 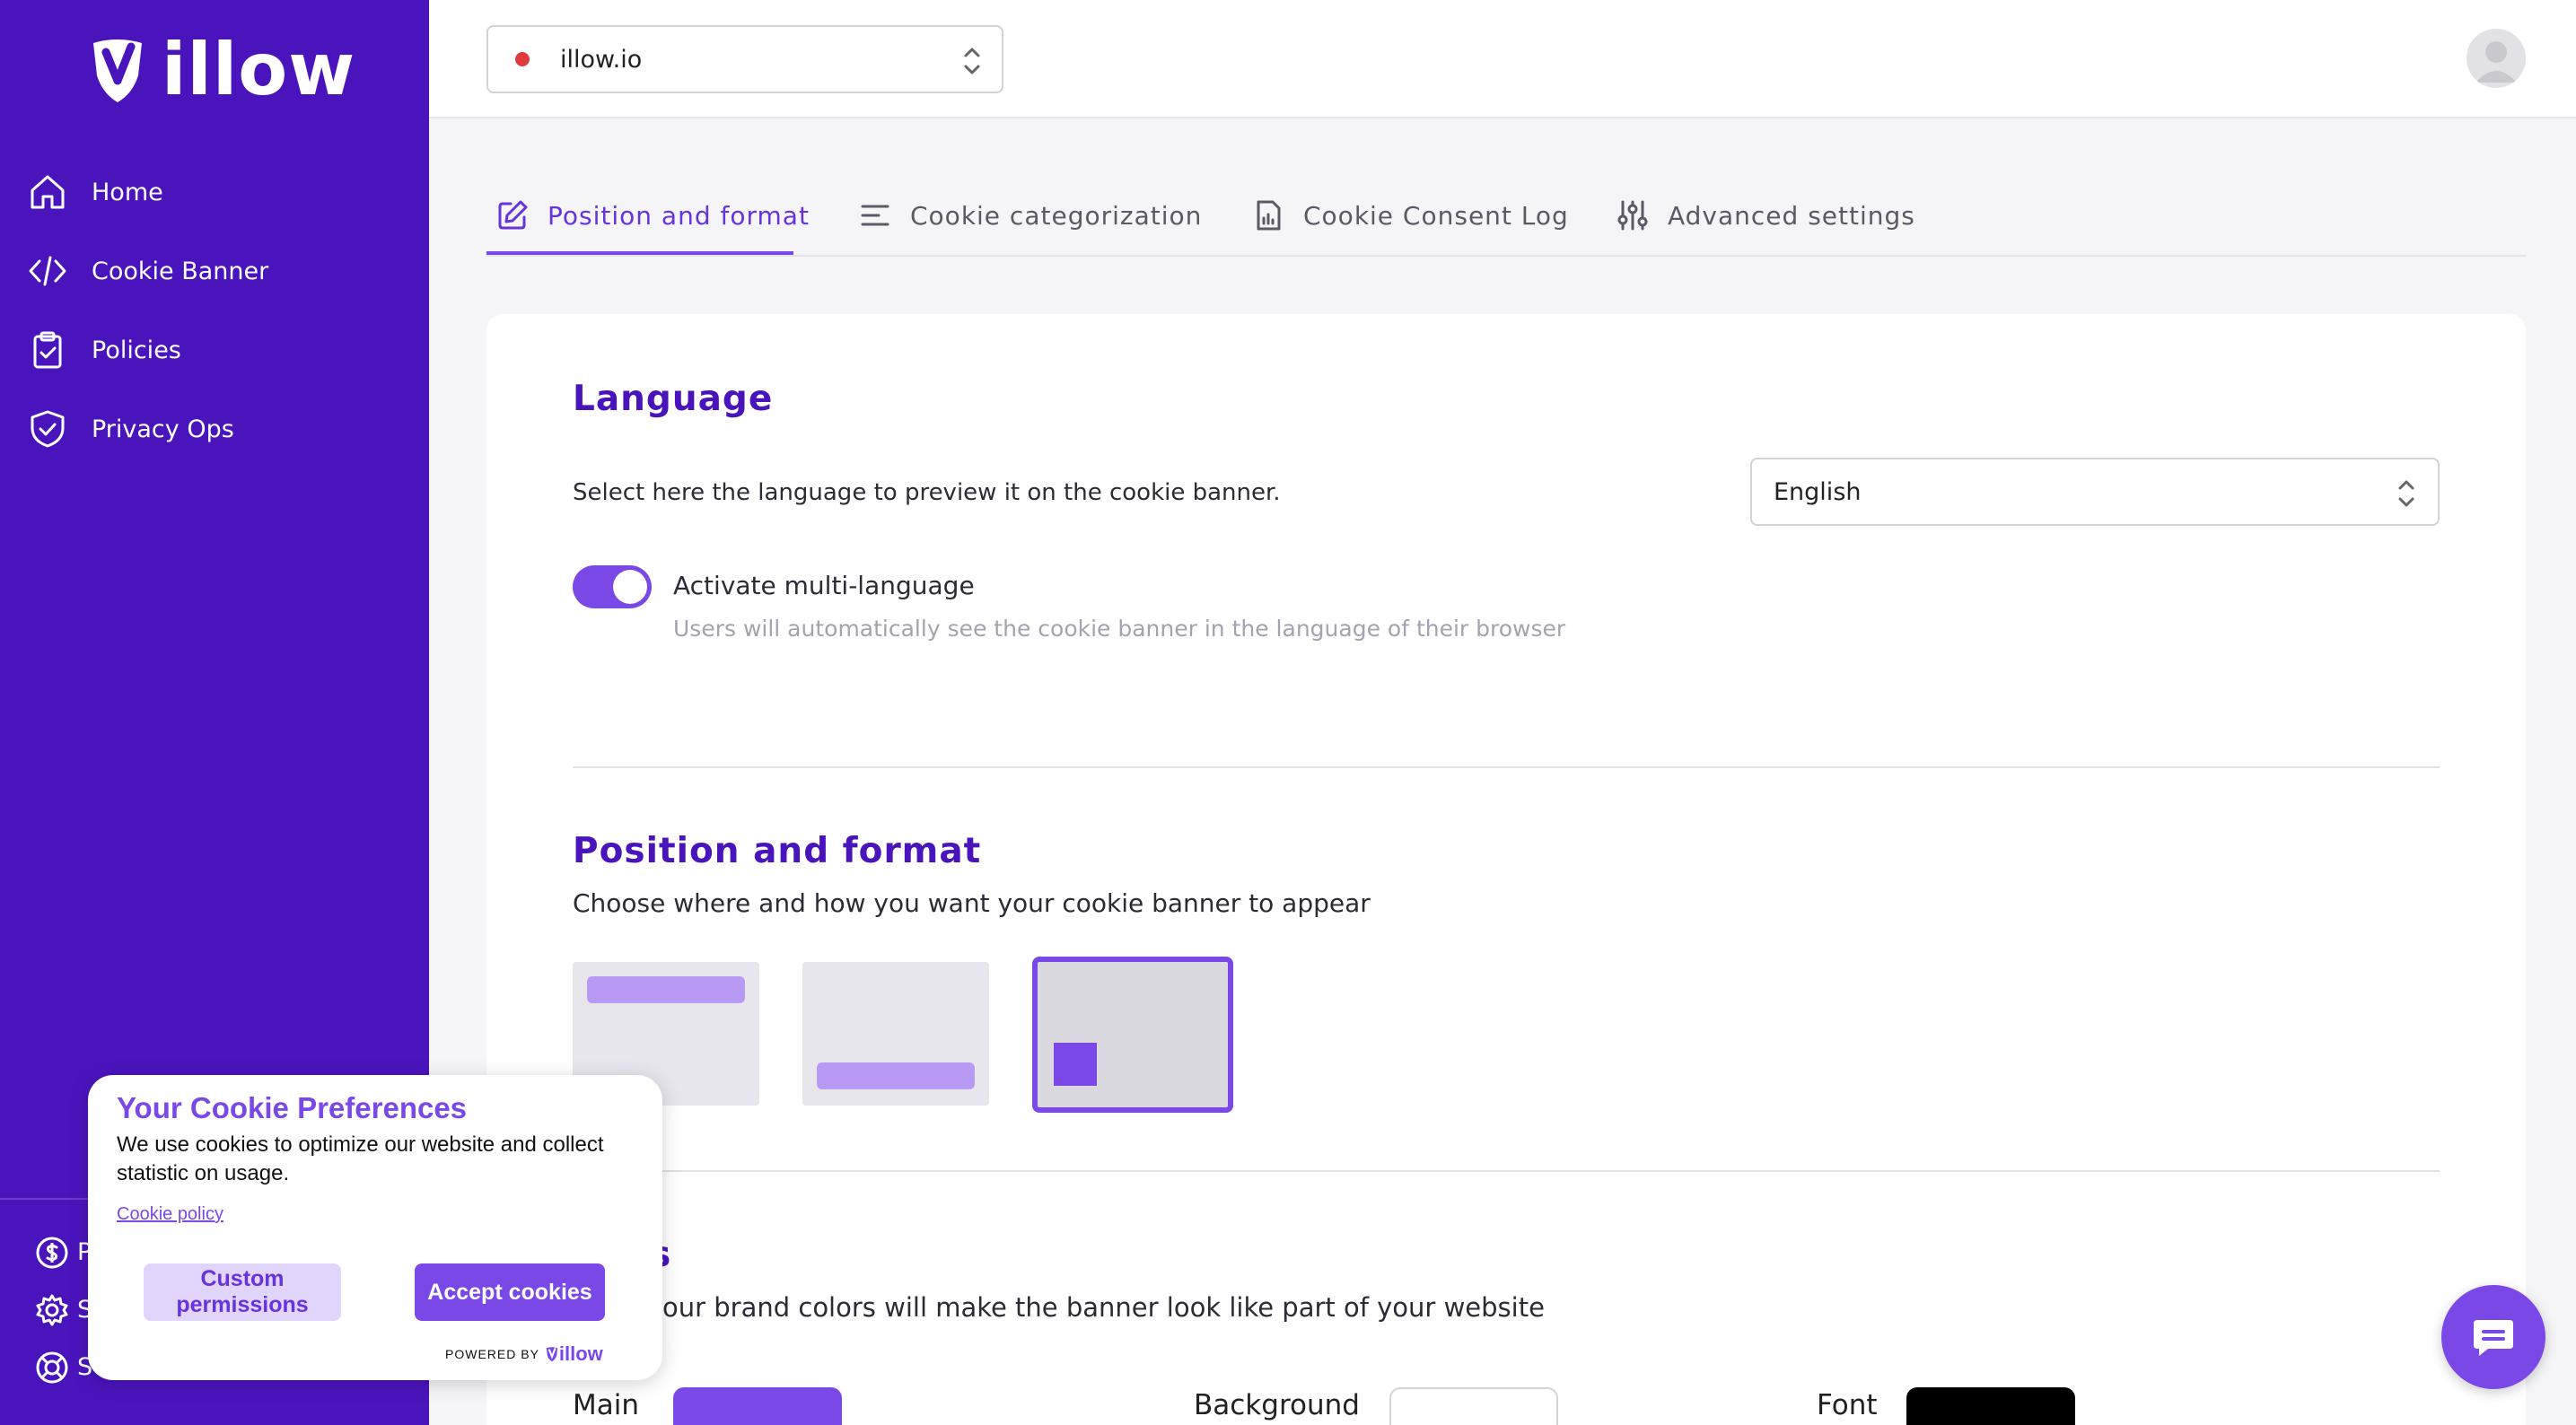 I want to click on sidebar-item-label: Policies, so click(x=136, y=350).